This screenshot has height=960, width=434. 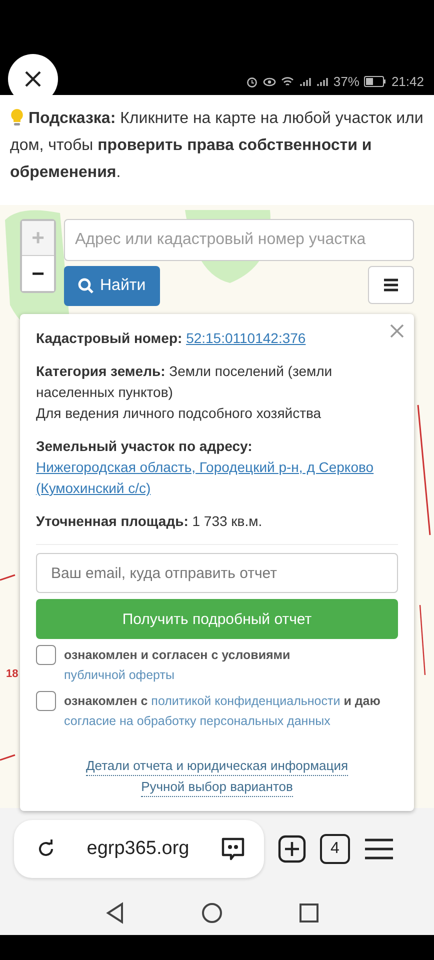 What do you see at coordinates (112, 286) in the screenshot?
I see `find-button: Найти` at bounding box center [112, 286].